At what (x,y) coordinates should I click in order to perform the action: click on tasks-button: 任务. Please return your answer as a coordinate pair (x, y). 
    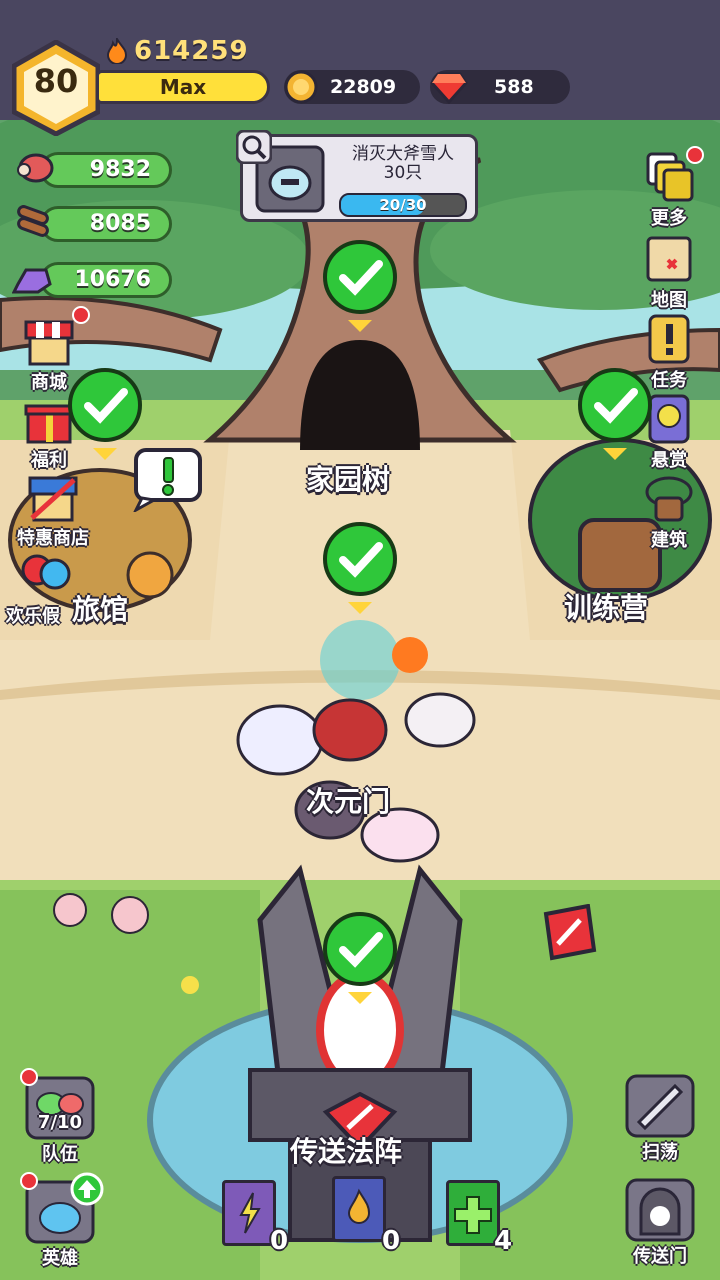
    Looking at the image, I should click on (669, 352).